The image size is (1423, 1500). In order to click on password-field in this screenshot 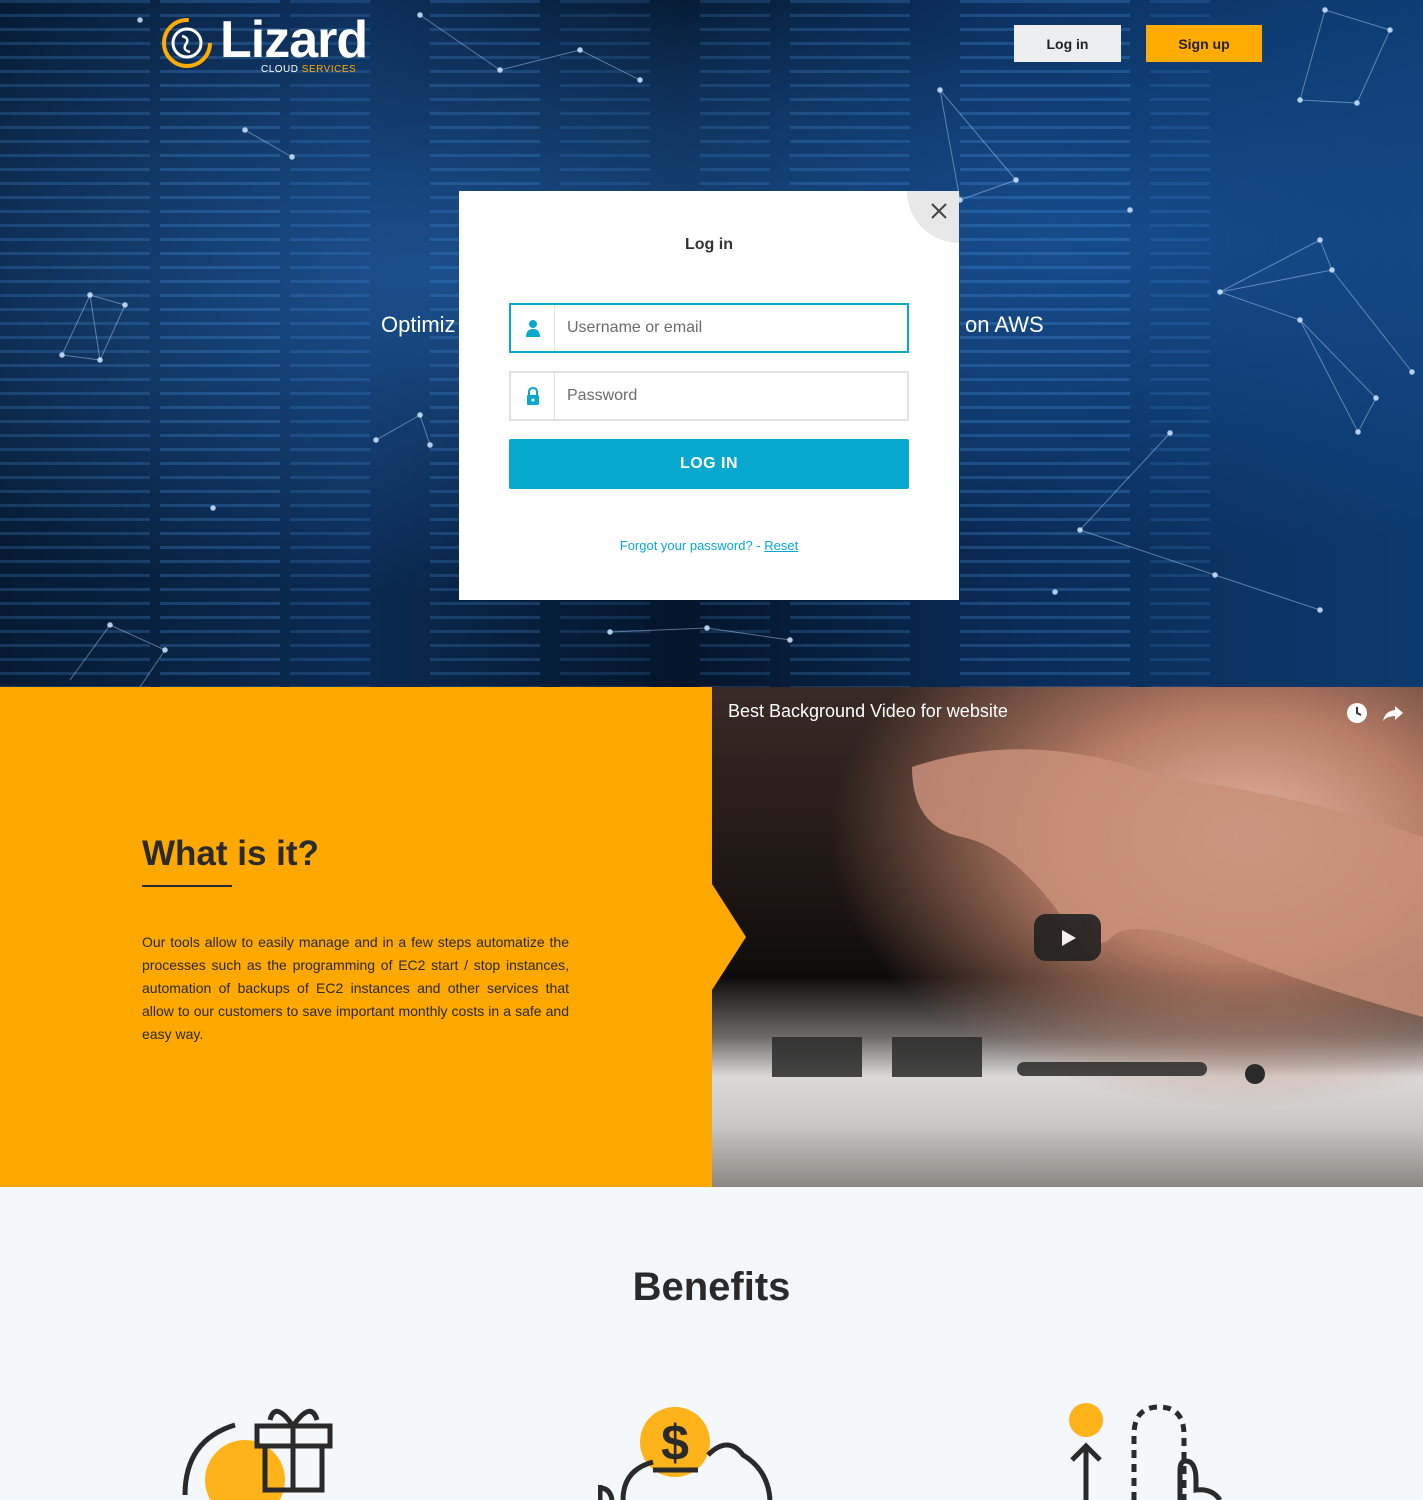, I will do `click(709, 396)`.